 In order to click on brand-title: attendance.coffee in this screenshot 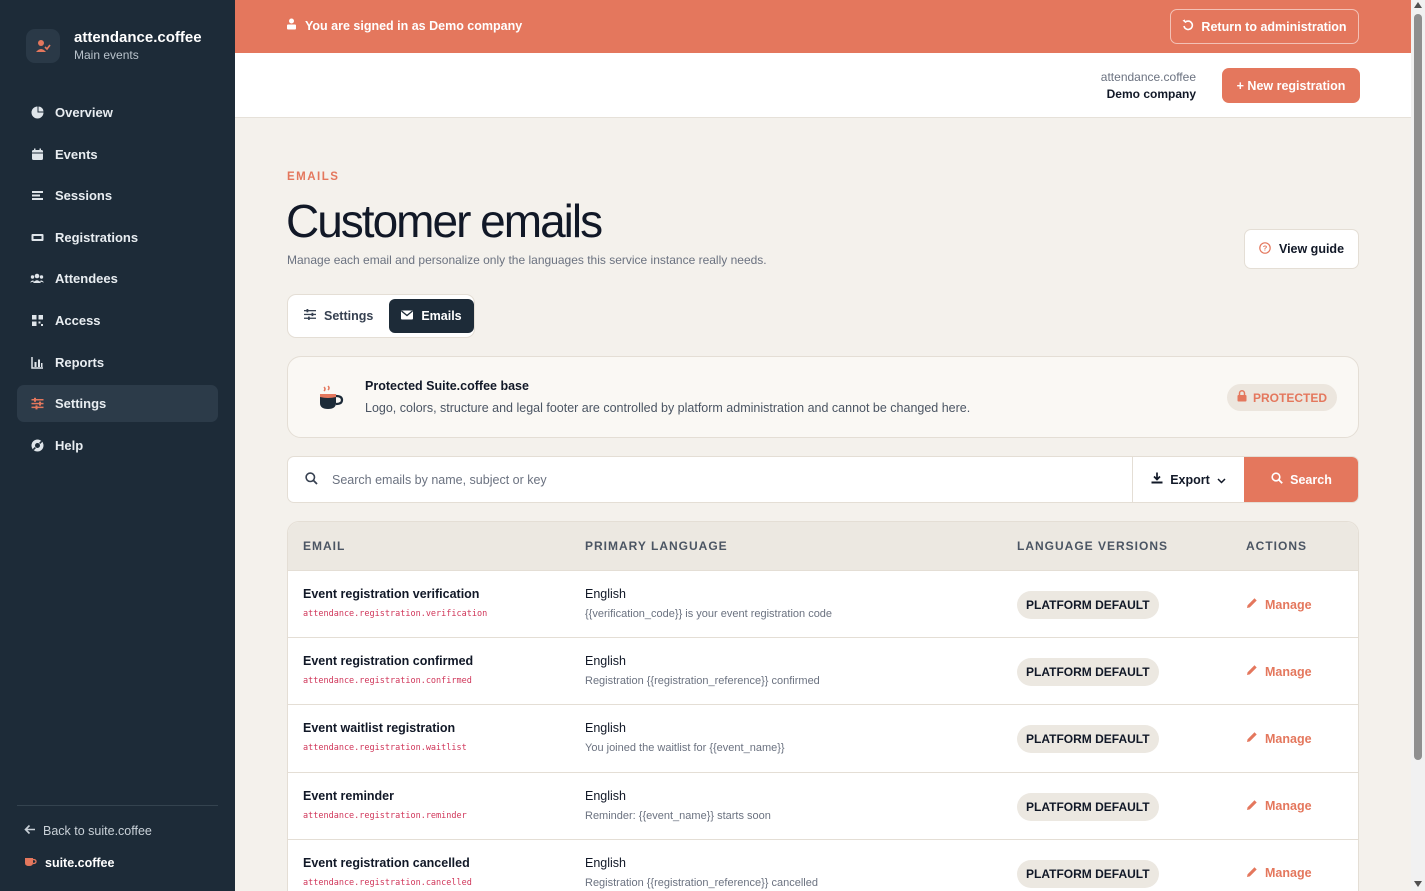, I will do `click(138, 37)`.